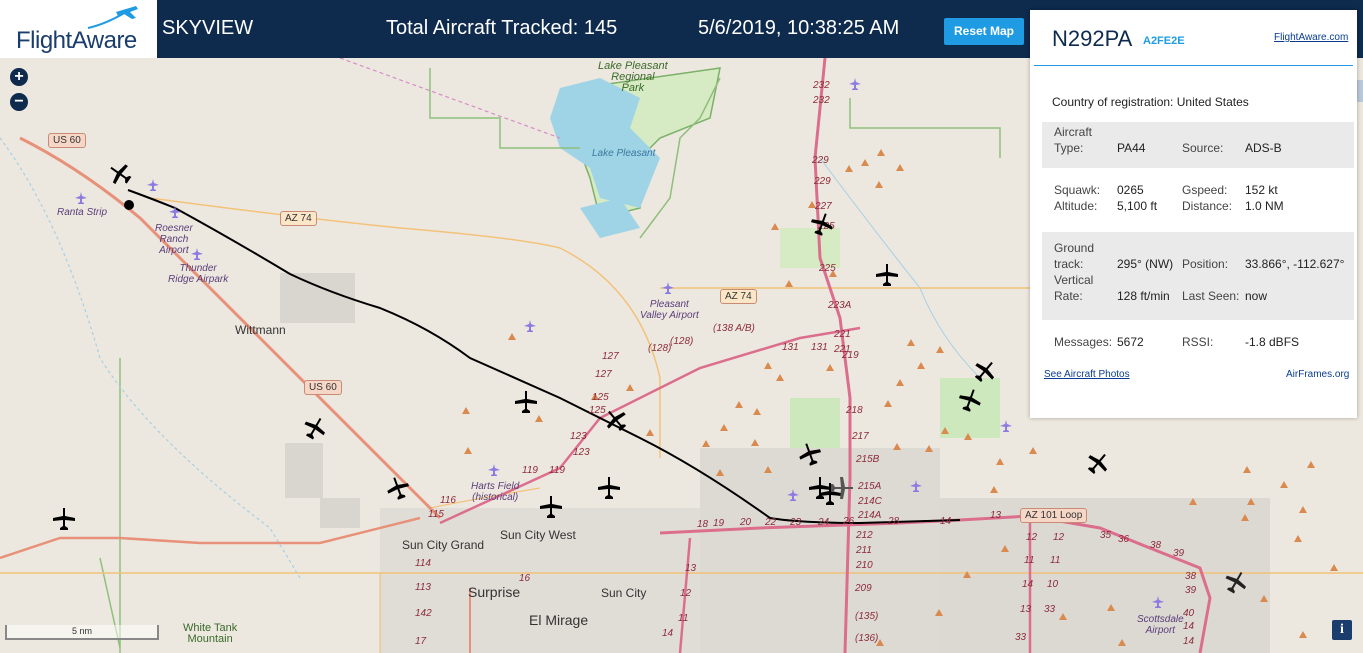  Describe the element at coordinates (1143, 296) in the screenshot. I see `vertical-rate-value: 128 ft/min` at that location.